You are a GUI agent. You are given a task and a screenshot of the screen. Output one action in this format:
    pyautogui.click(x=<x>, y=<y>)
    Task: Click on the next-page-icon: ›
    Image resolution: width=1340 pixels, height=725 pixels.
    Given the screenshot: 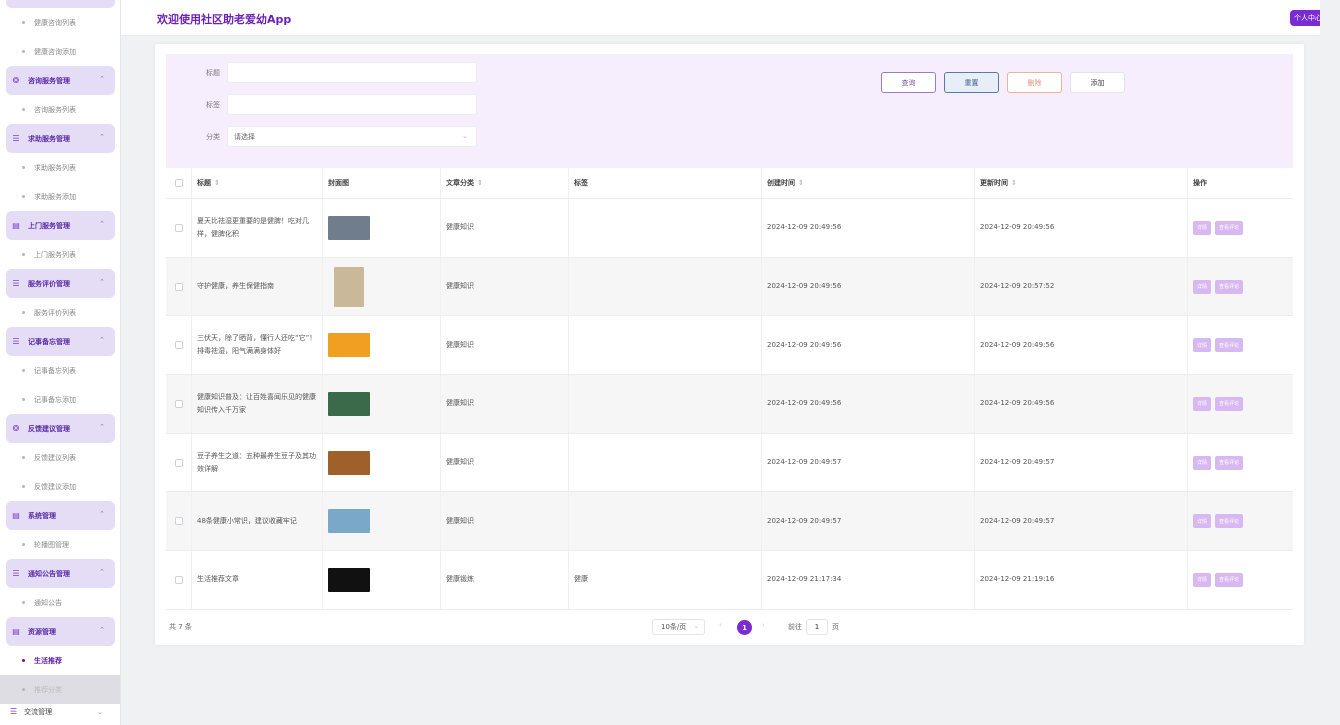 What is the action you would take?
    pyautogui.click(x=763, y=625)
    